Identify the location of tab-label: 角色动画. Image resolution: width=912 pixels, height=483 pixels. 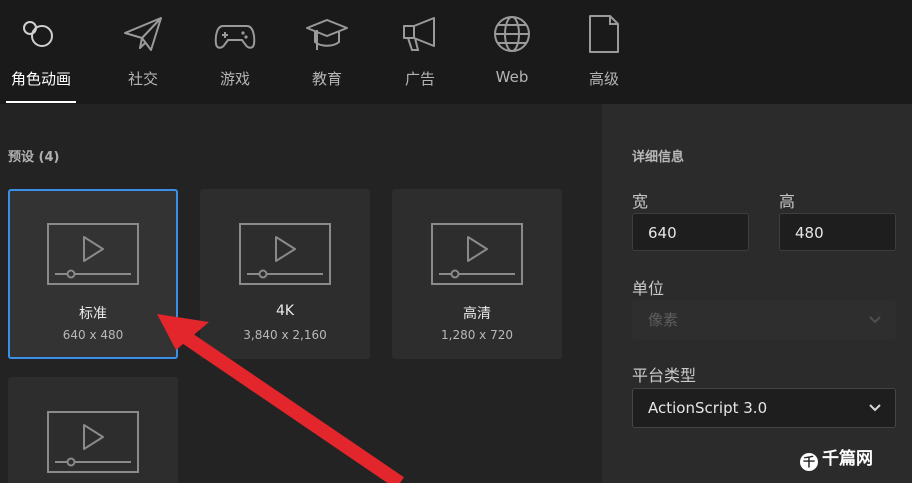
(40, 79).